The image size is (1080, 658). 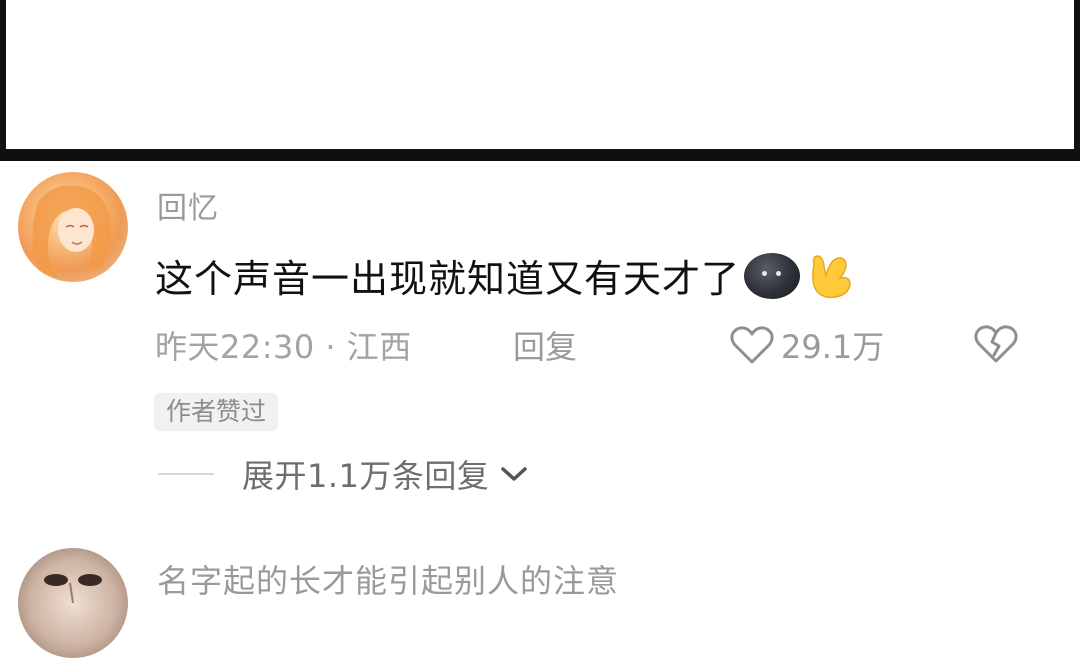 I want to click on video-bottom-border, so click(x=540, y=155).